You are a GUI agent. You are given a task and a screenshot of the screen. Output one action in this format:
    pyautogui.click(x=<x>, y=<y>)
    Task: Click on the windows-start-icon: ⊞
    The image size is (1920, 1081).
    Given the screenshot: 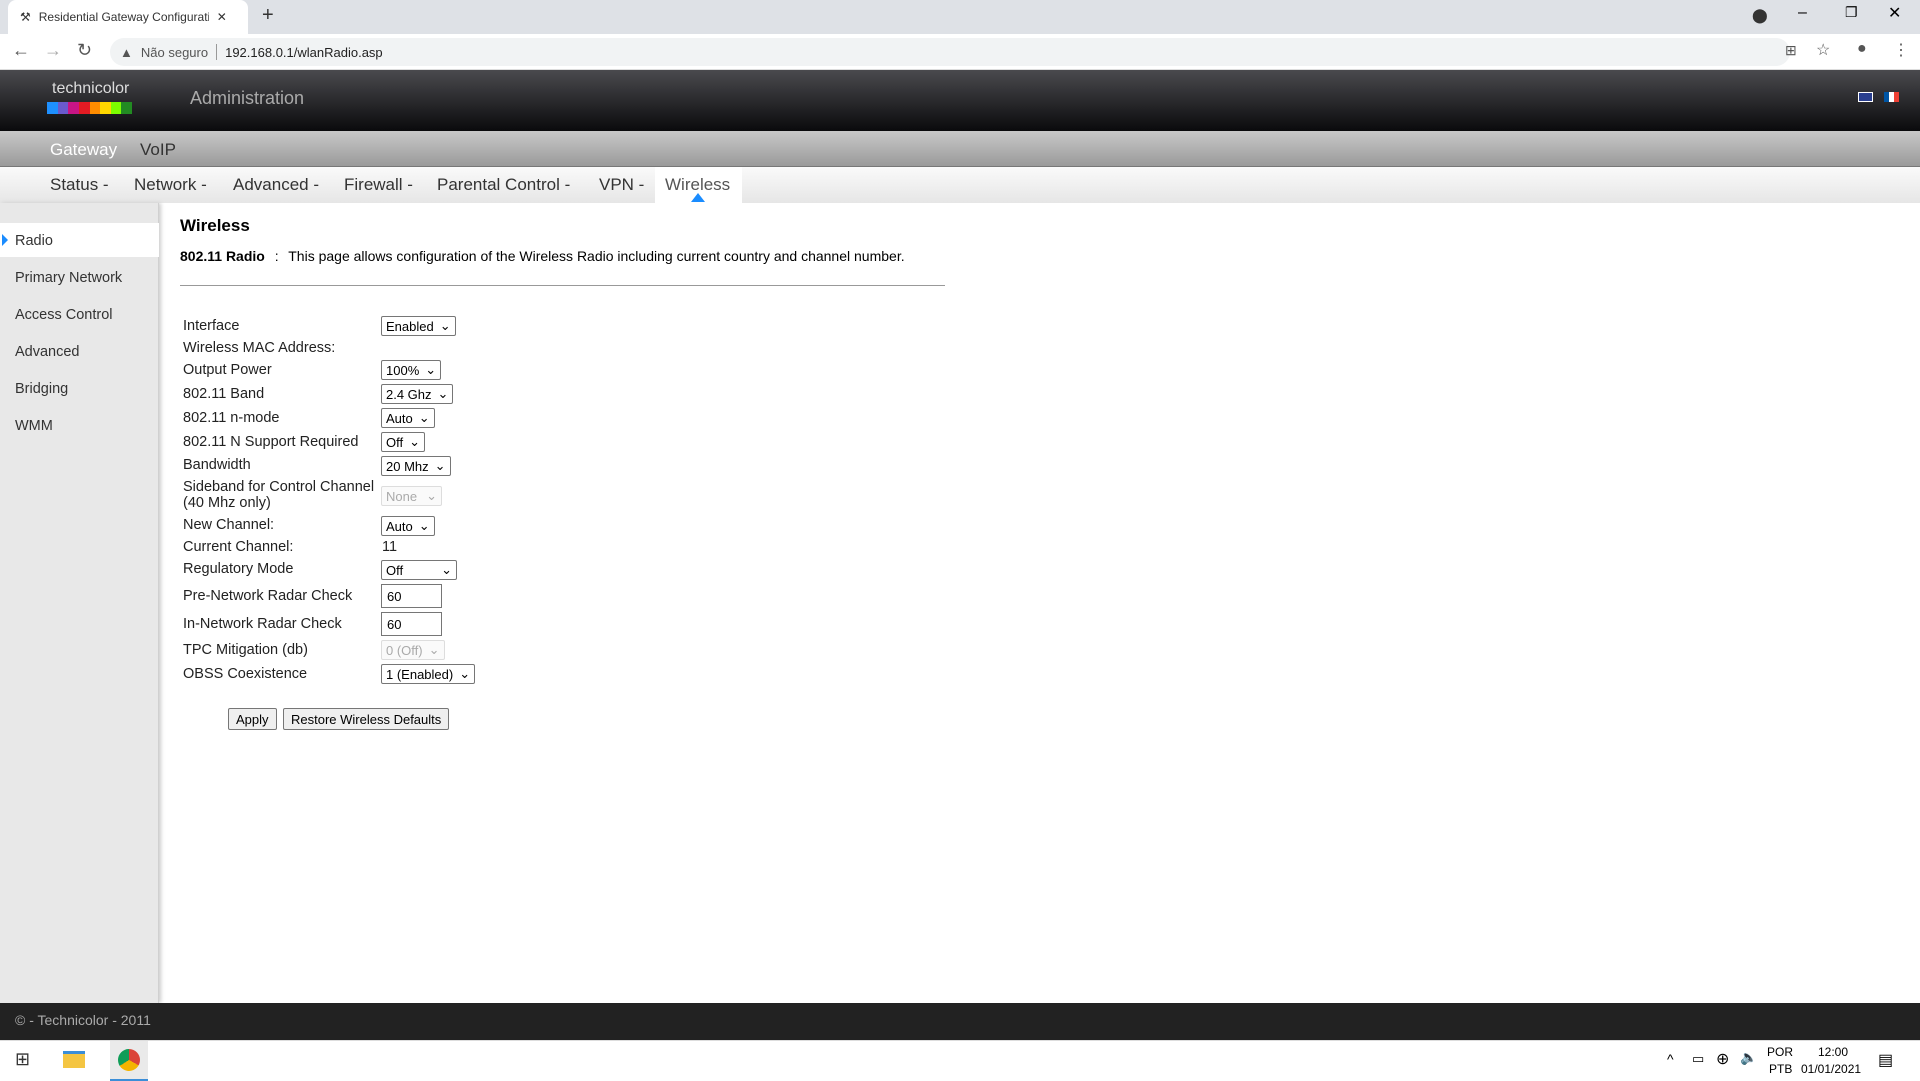 What is the action you would take?
    pyautogui.click(x=22, y=1059)
    